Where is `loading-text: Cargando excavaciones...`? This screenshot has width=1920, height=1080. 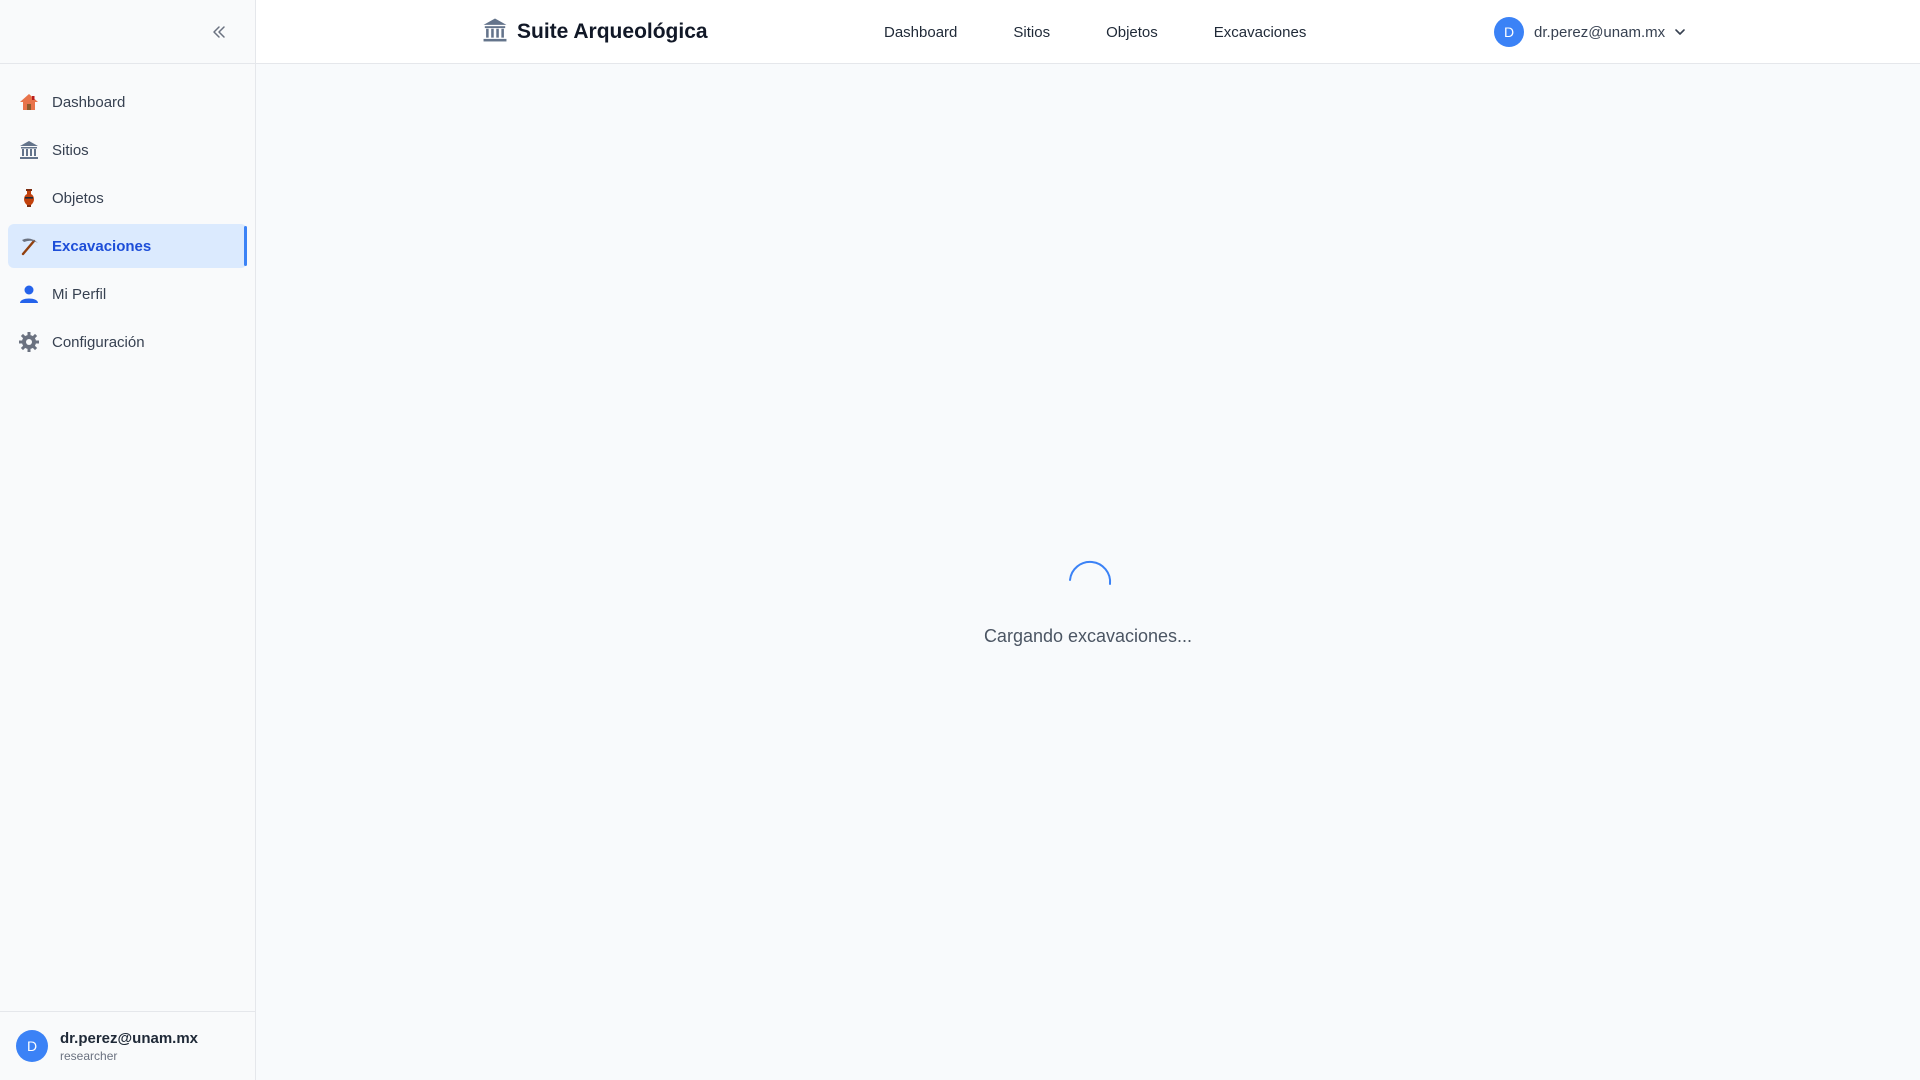
loading-text: Cargando excavaciones... is located at coordinates (1088, 636).